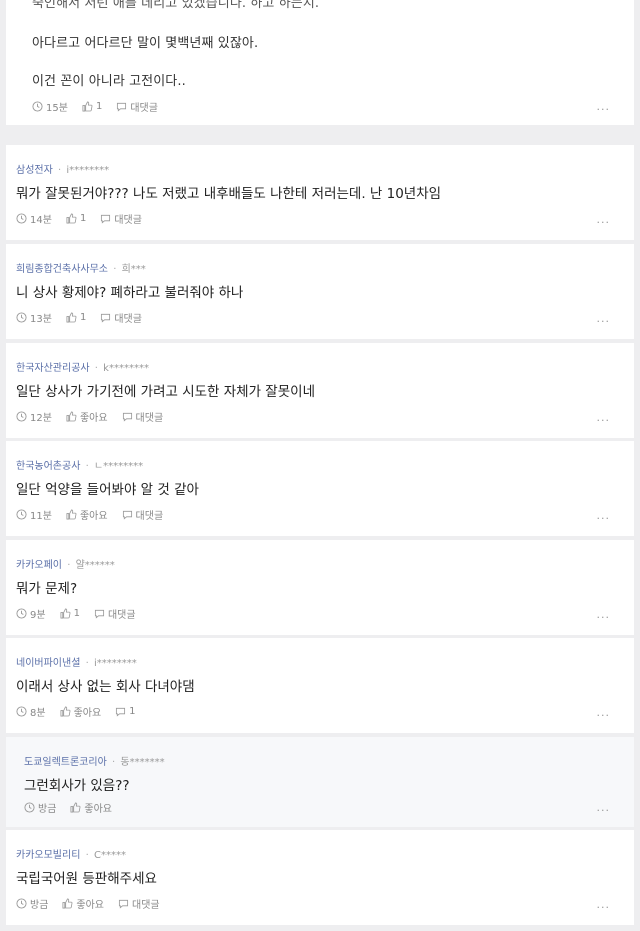 The width and height of the screenshot is (640, 931). I want to click on comment-actions: 15분 1 대댓글, so click(102, 106).